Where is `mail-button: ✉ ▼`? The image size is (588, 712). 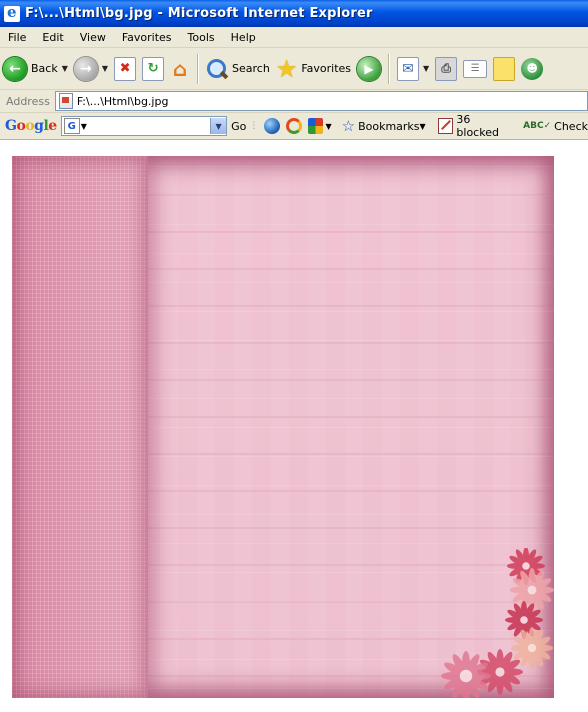 mail-button: ✉ ▼ is located at coordinates (413, 69).